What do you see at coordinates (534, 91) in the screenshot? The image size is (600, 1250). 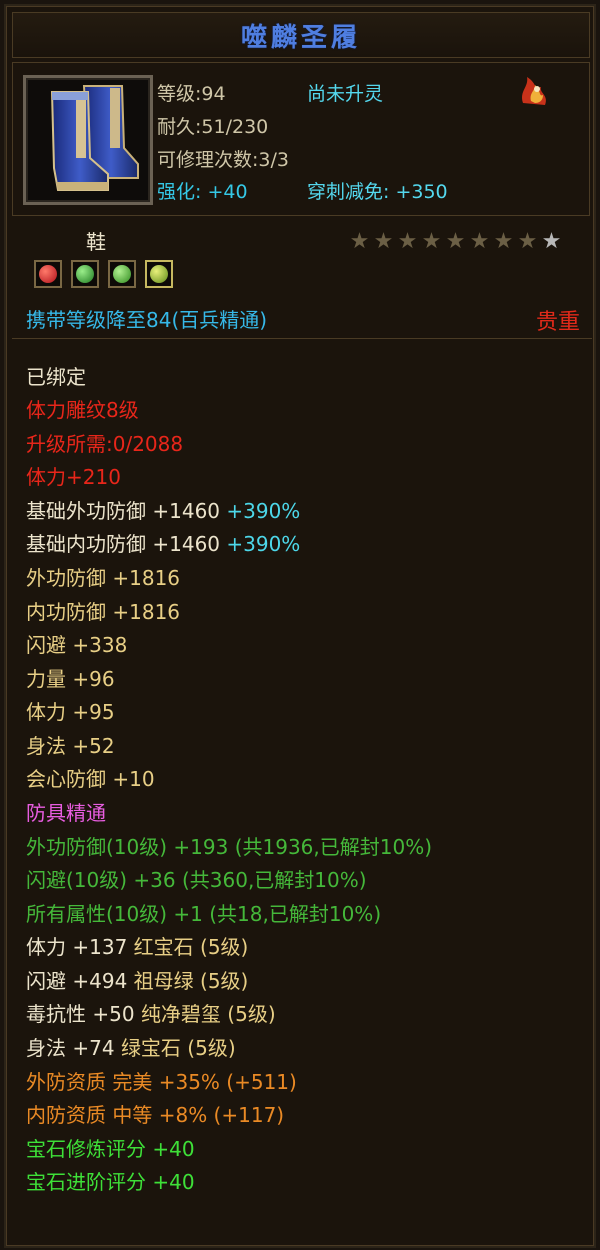 I see `flame-badge-icon` at bounding box center [534, 91].